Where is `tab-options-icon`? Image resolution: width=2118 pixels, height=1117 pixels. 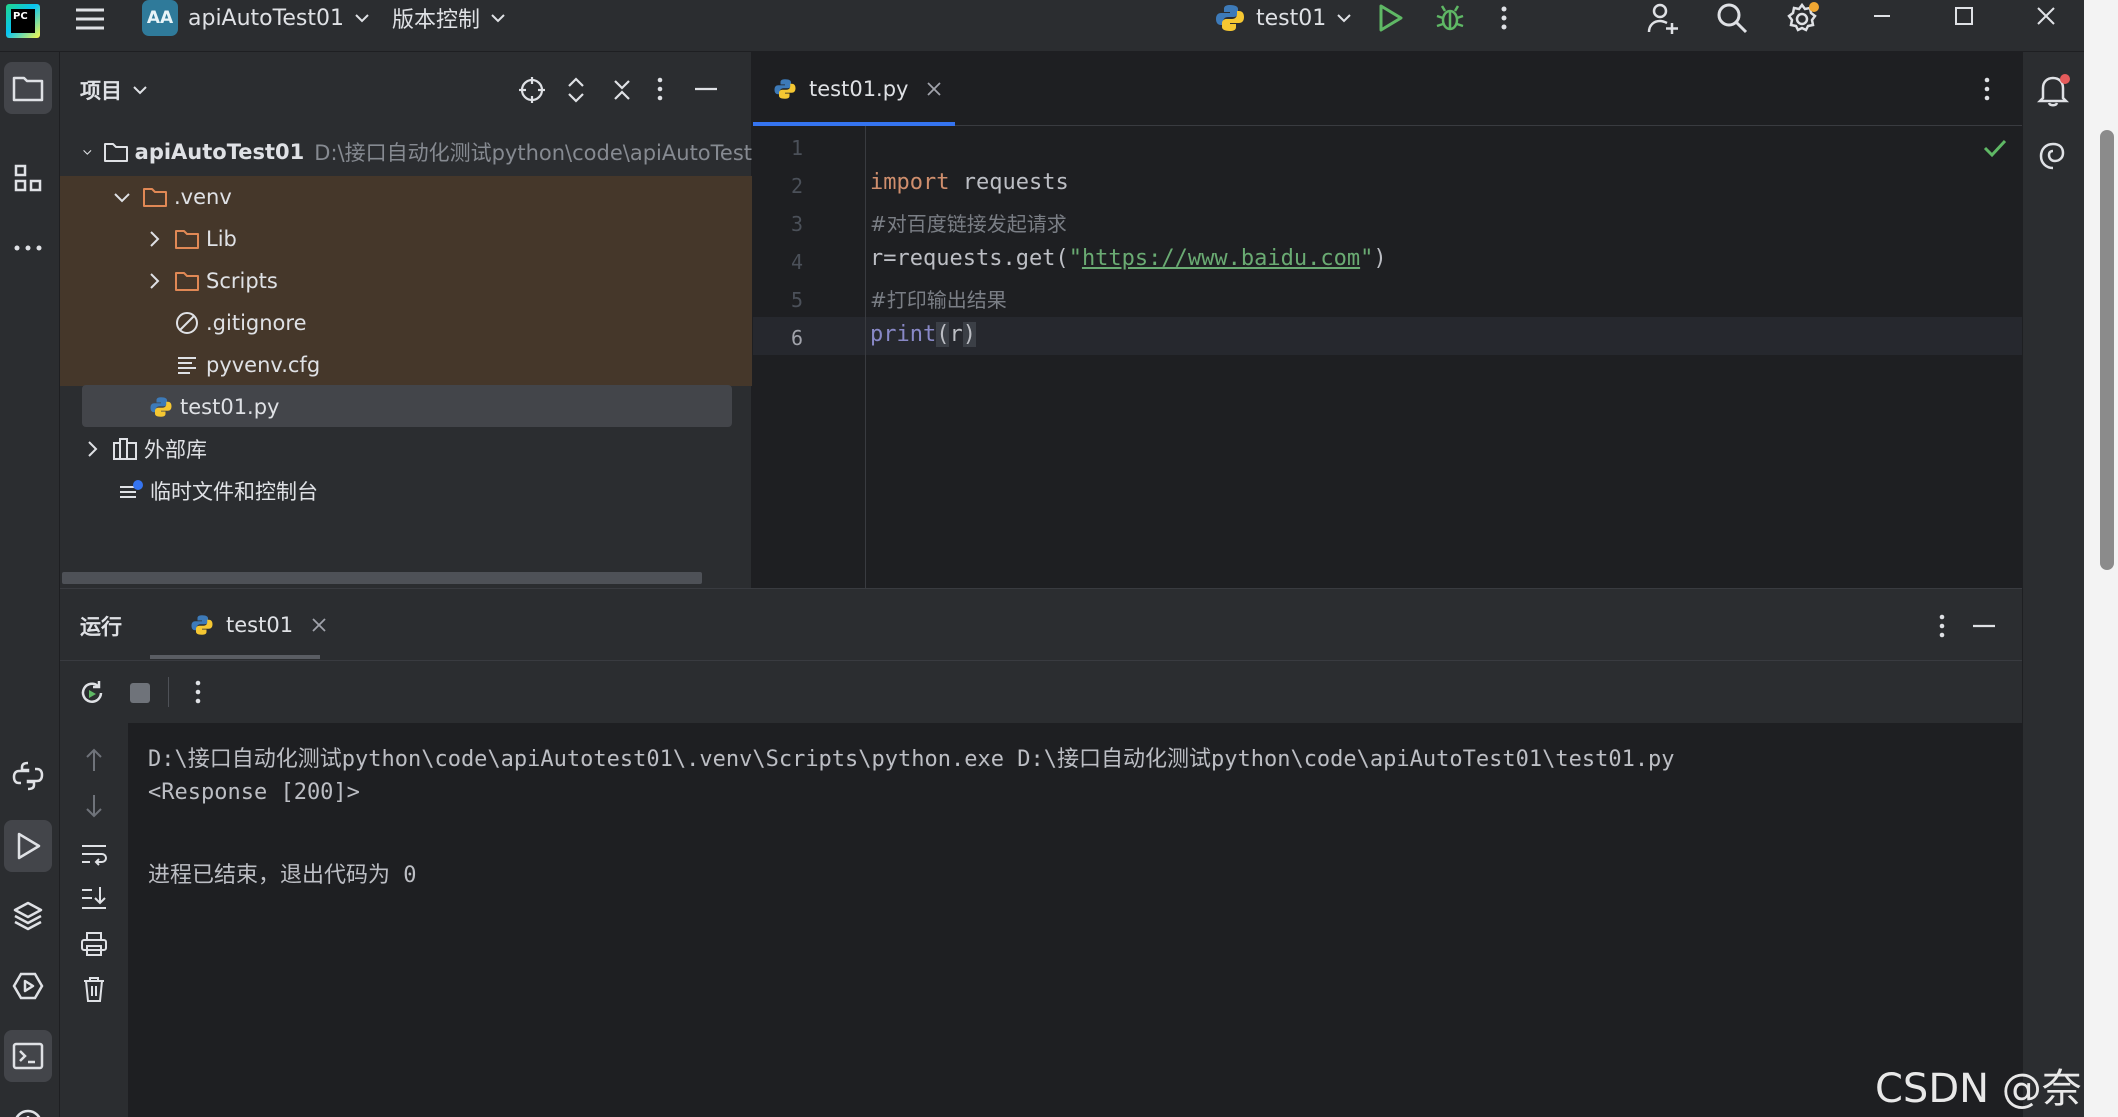 tab-options-icon is located at coordinates (1987, 89).